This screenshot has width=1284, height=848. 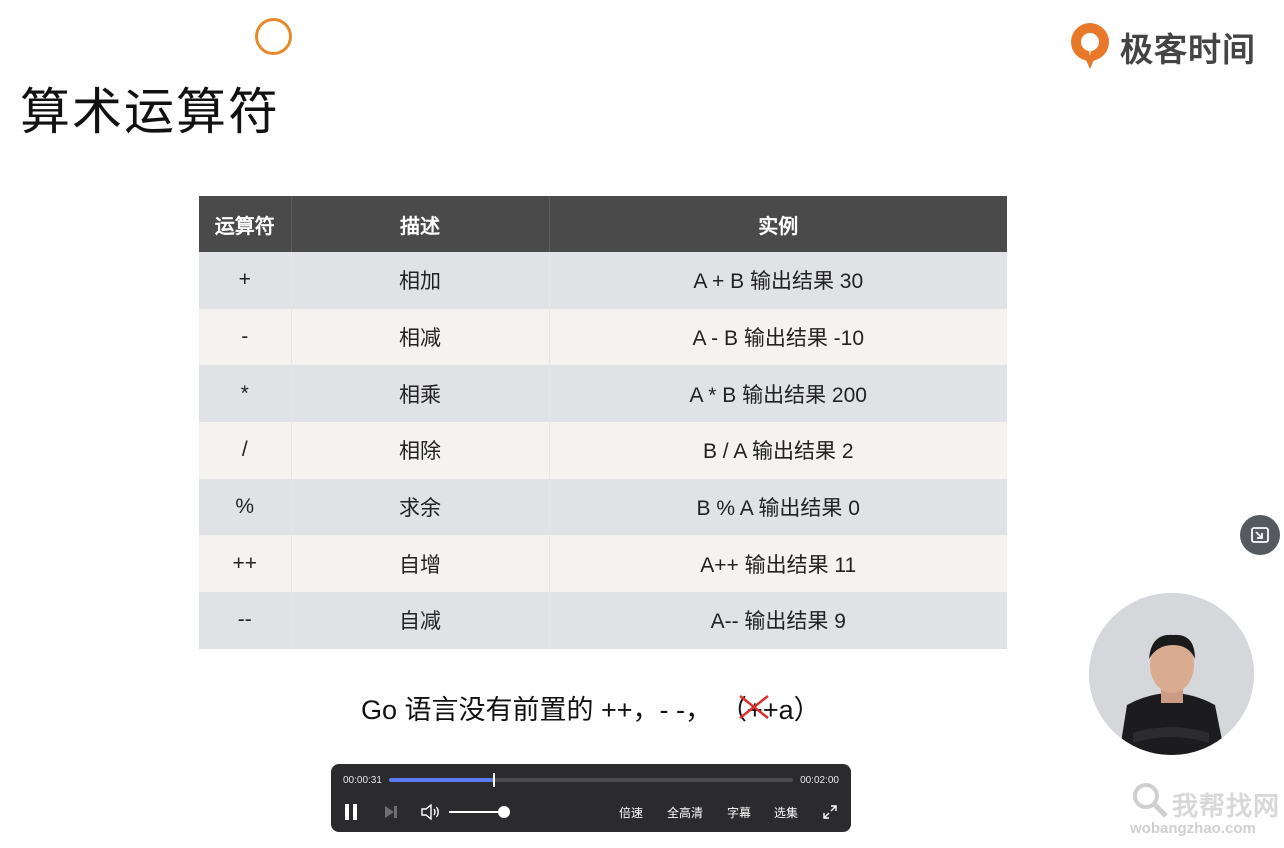 I want to click on cell-operator: %, so click(x=245, y=507).